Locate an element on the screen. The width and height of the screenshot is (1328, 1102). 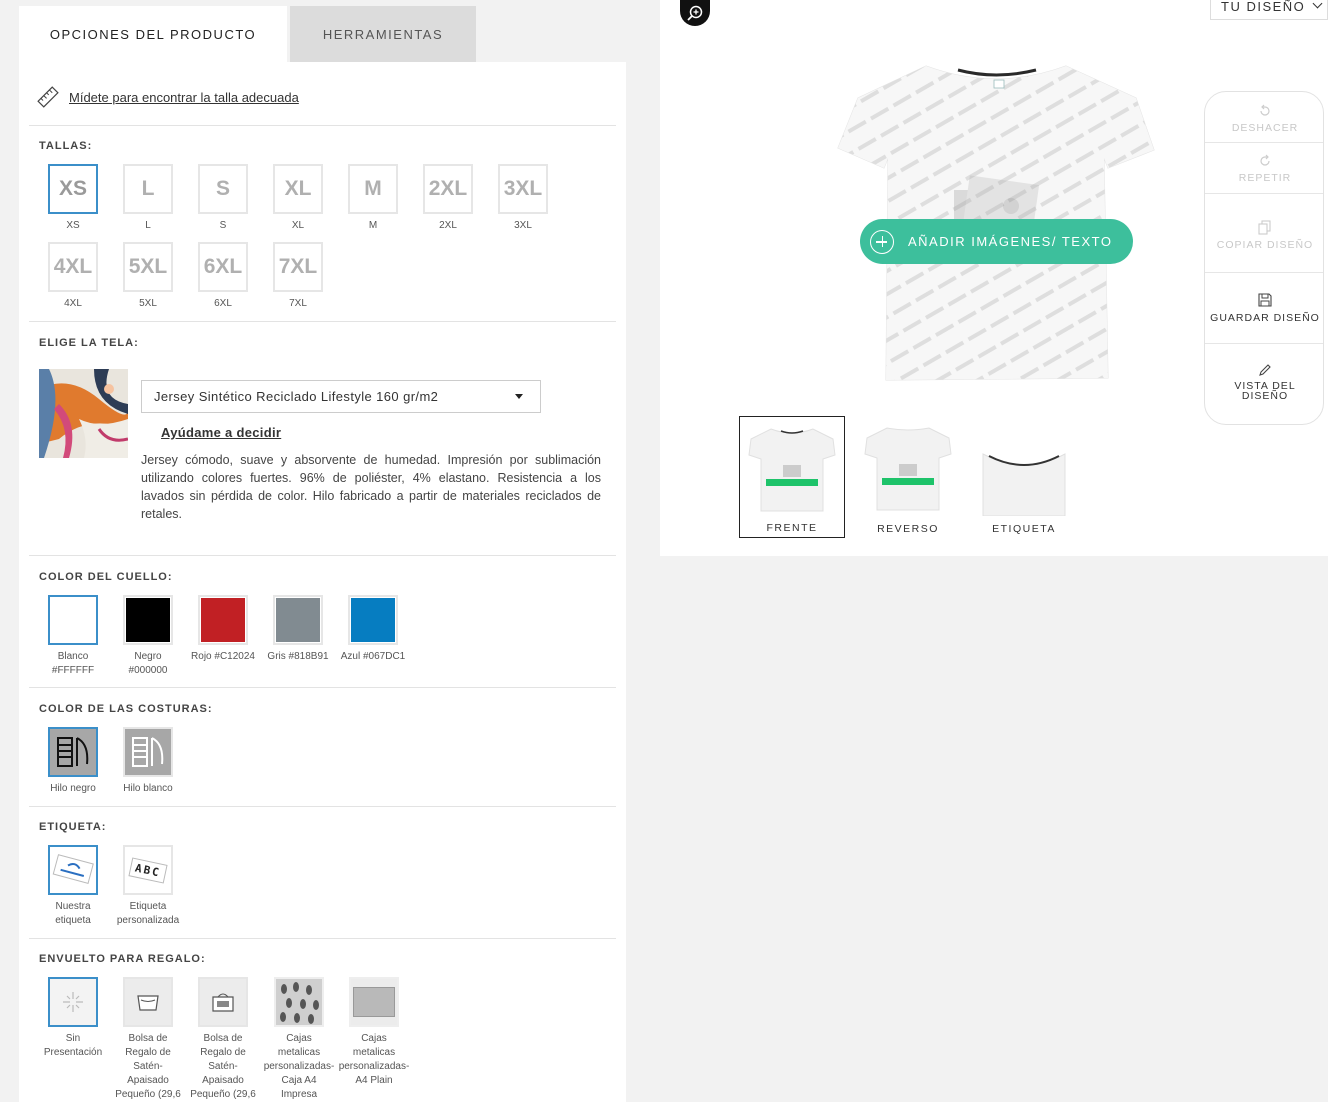
chevron-down-icon is located at coordinates (1317, 4).